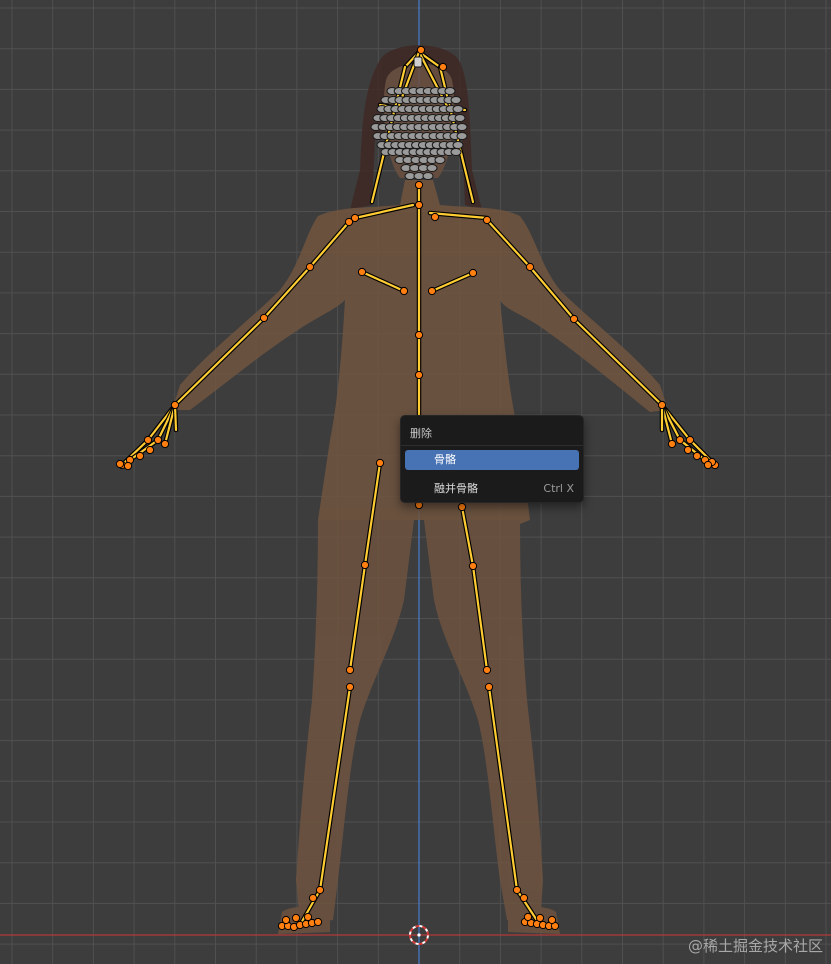 This screenshot has width=831, height=964. What do you see at coordinates (421, 433) in the screenshot?
I see `menu-title: 删除` at bounding box center [421, 433].